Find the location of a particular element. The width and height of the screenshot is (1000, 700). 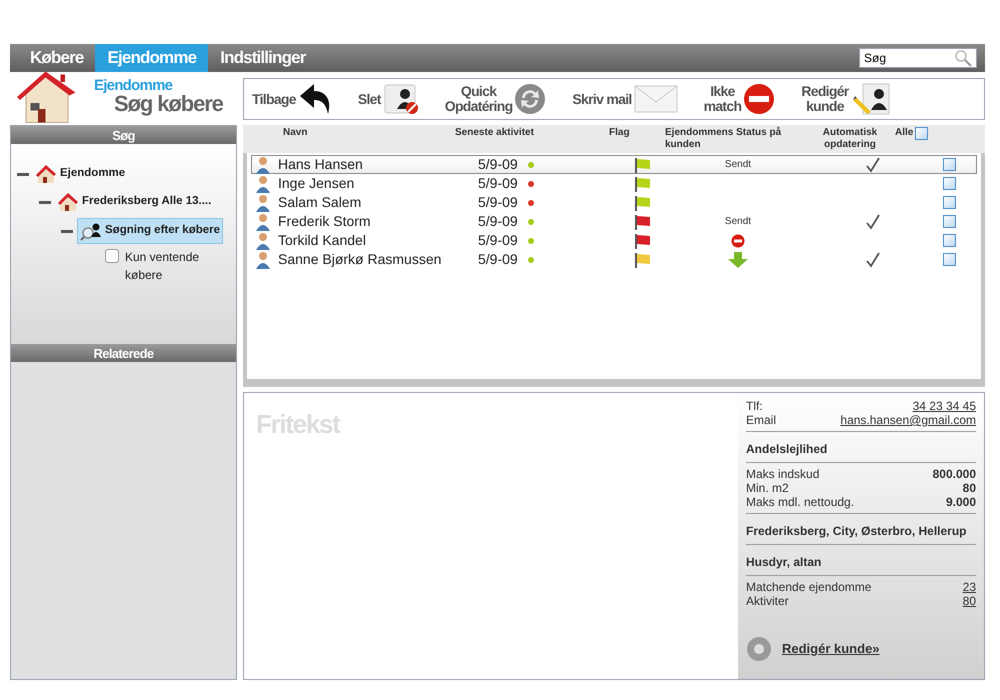

detail-value: 9.000 is located at coordinates (961, 502).